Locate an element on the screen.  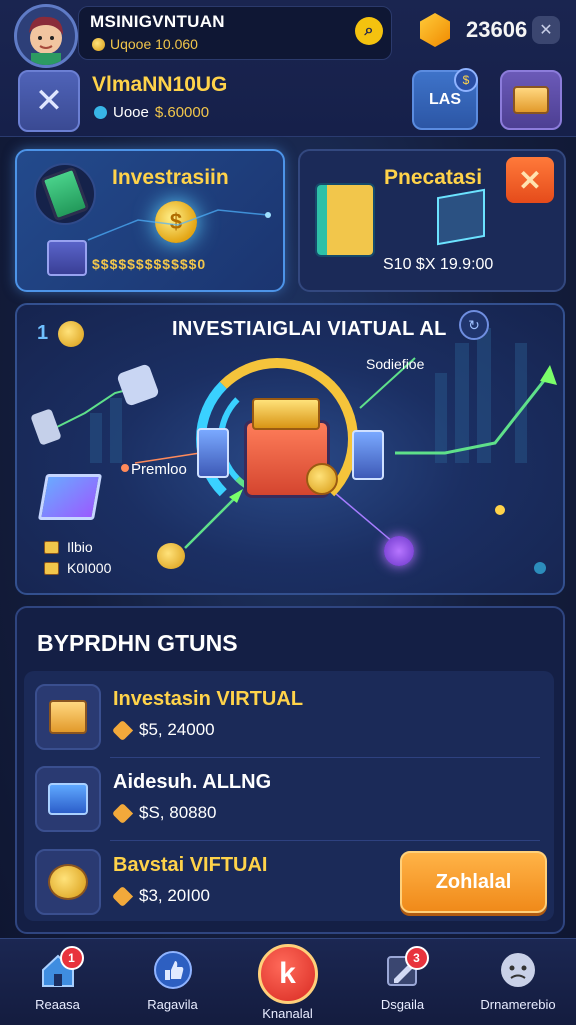
product-row-2-value-row: $S, 80880 is located at coordinates (164, 813).